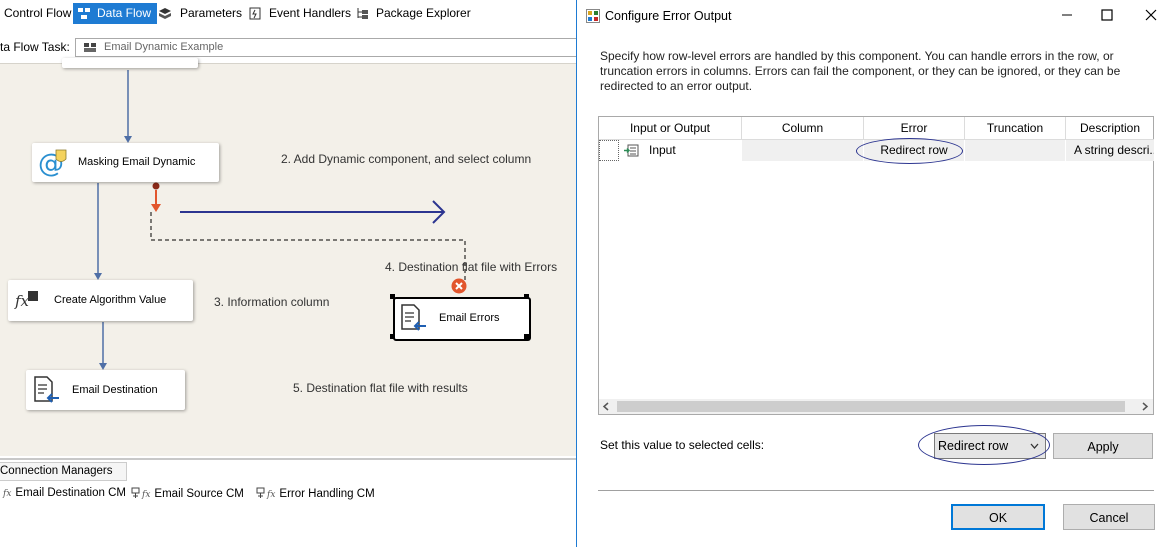 The width and height of the screenshot is (1173, 549). I want to click on tab-parameters: Parameters, so click(200, 13).